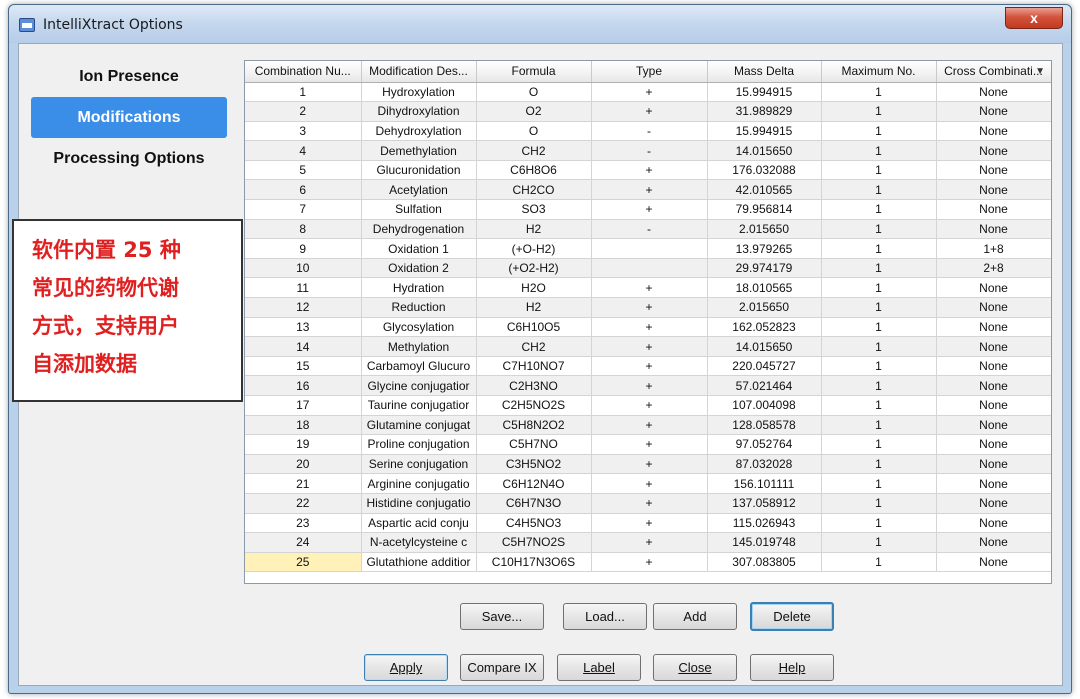 The image size is (1080, 699). Describe the element at coordinates (534, 327) in the screenshot. I see `table-cell: C6H10O5` at that location.